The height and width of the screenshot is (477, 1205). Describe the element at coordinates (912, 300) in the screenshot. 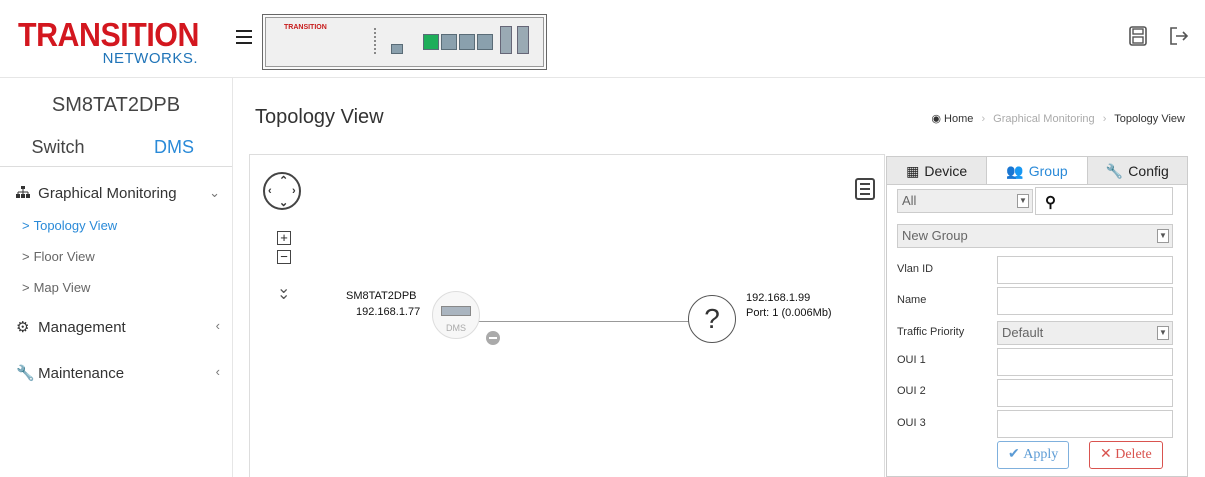

I see `name-label: Name` at that location.